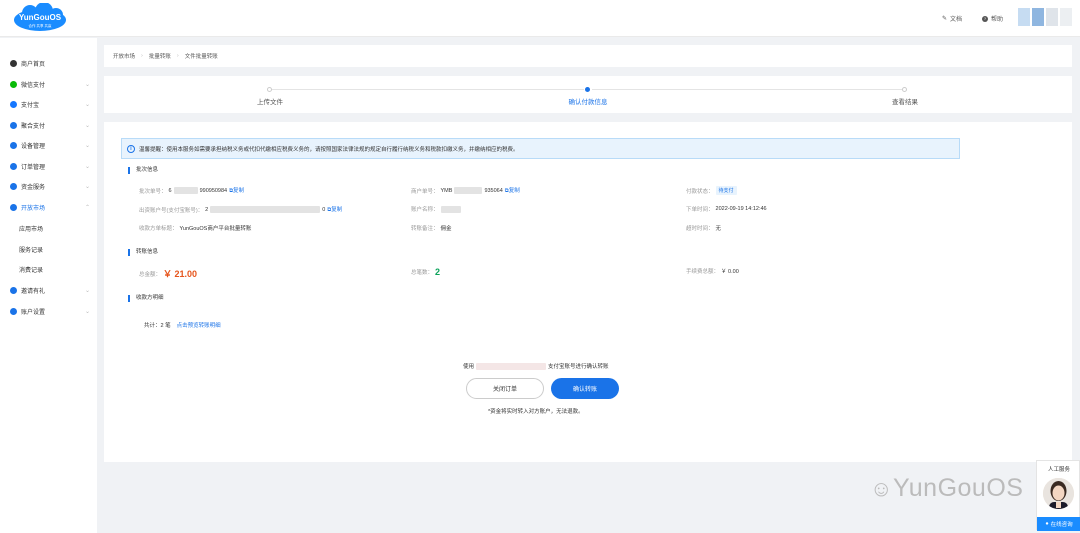 Image resolution: width=1080 pixels, height=533 pixels. Describe the element at coordinates (578, 367) in the screenshot. I see `confirm-use-suffix: 支付宝账号进行确认转账` at that location.